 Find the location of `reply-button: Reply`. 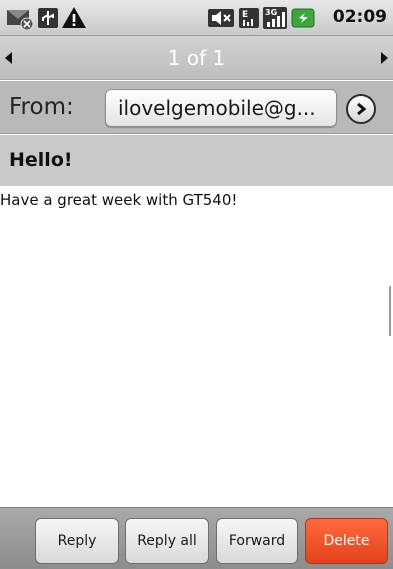

reply-button: Reply is located at coordinates (77, 541).